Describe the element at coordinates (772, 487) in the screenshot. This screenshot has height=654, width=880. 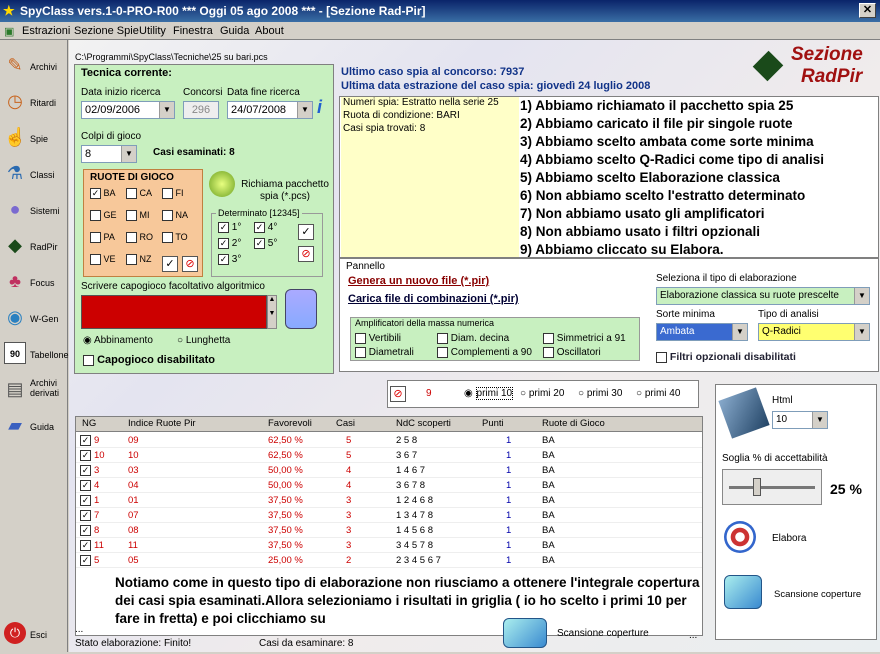
I see `soglia-slider` at that location.